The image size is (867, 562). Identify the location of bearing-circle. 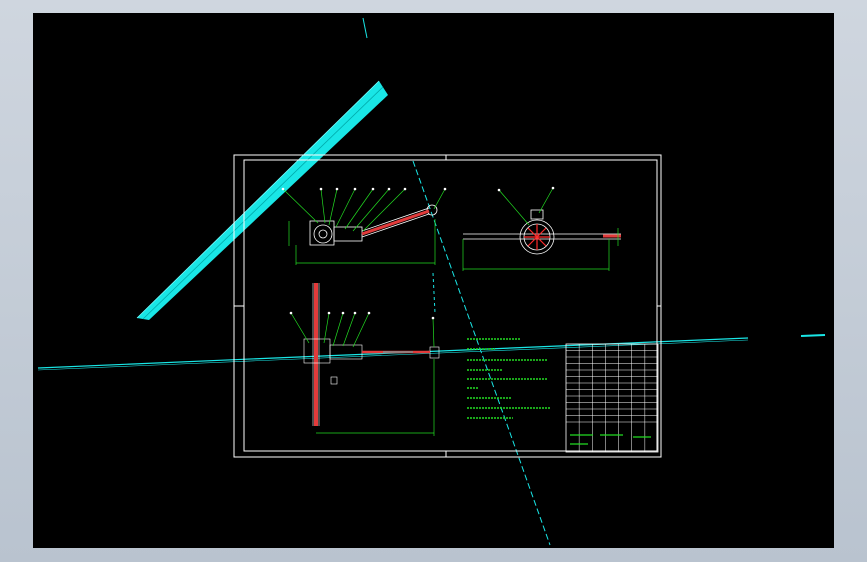
(323, 234).